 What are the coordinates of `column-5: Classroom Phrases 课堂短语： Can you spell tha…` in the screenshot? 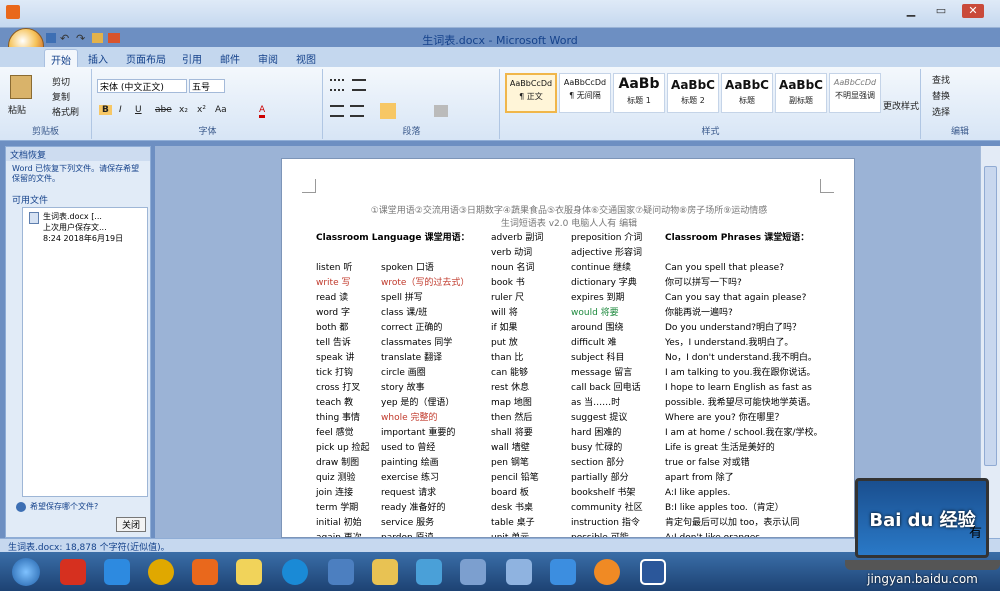 It's located at (744, 384).